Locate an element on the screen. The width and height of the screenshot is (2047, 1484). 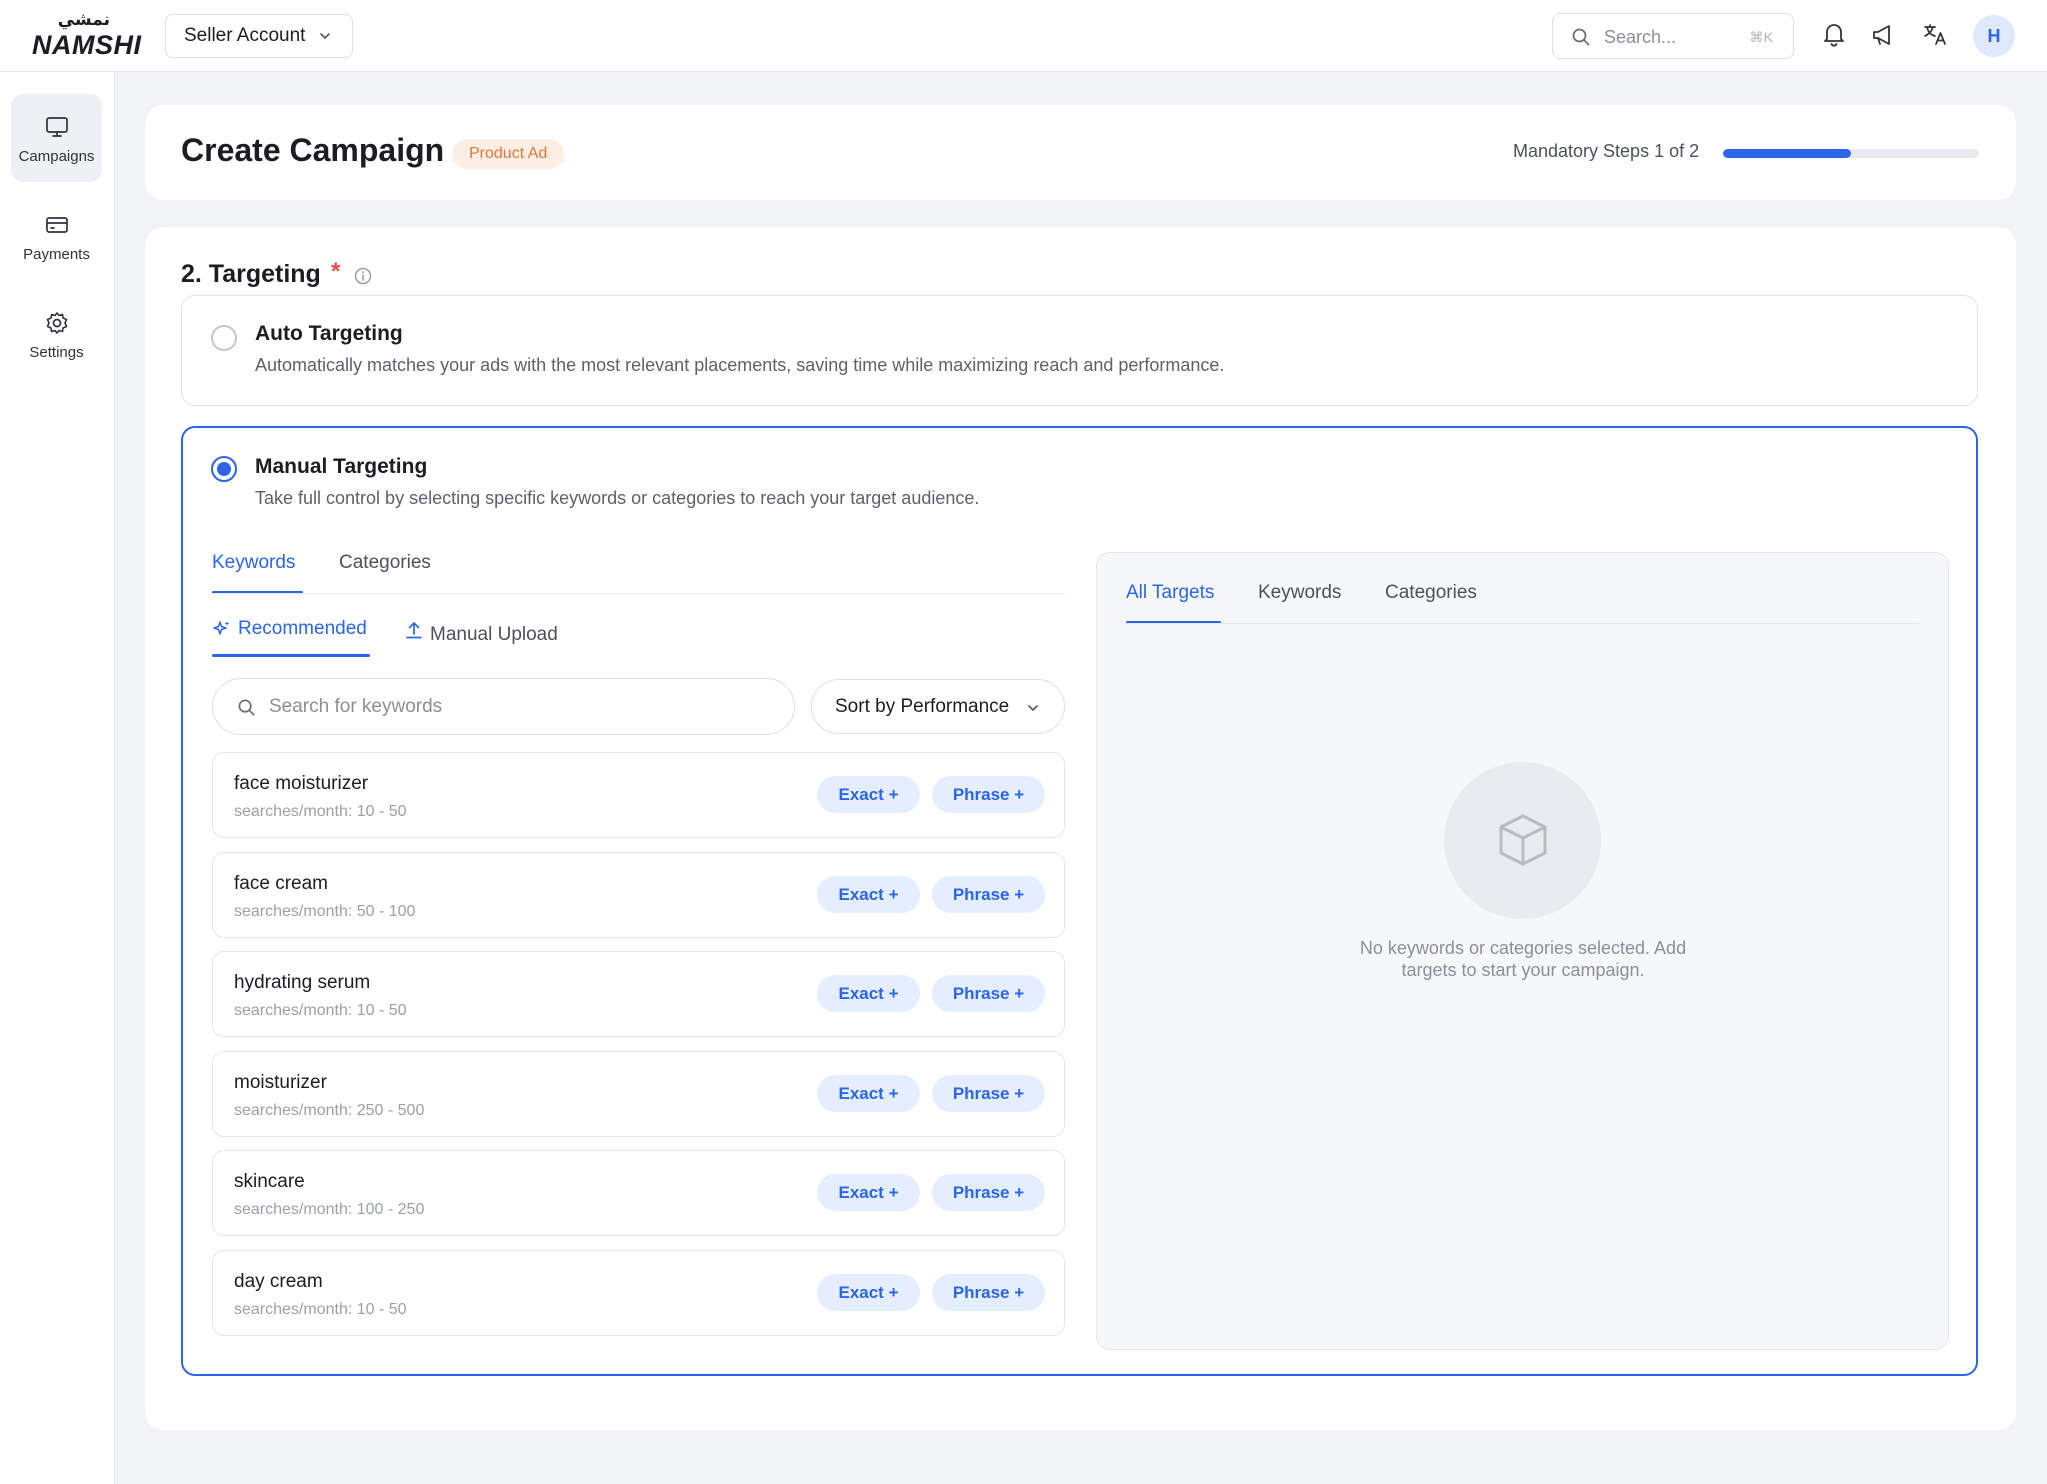
sidebar: Campaigns Payments Settings is located at coordinates (57, 778).